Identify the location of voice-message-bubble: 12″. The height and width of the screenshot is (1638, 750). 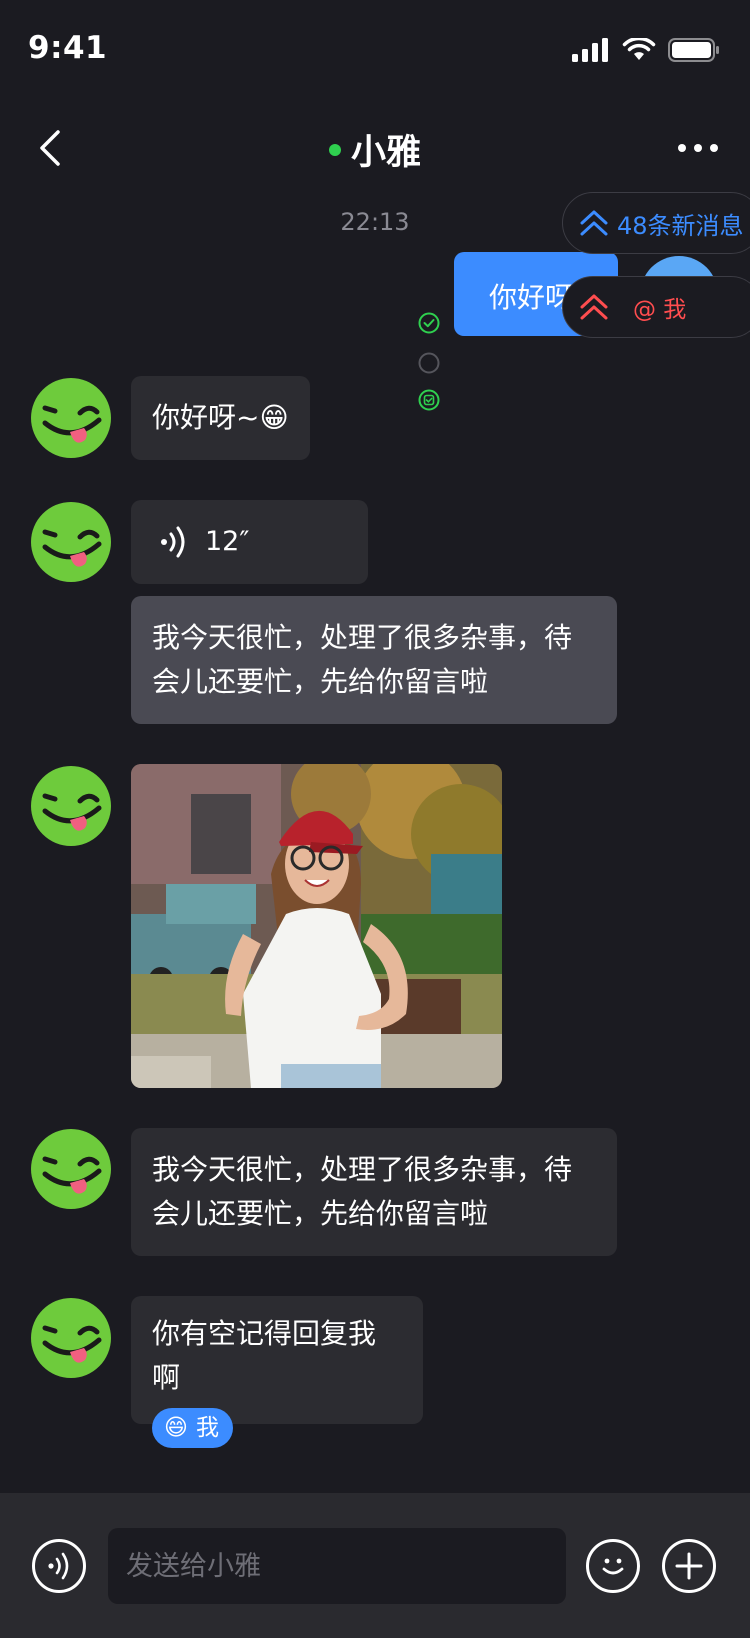
(249, 542).